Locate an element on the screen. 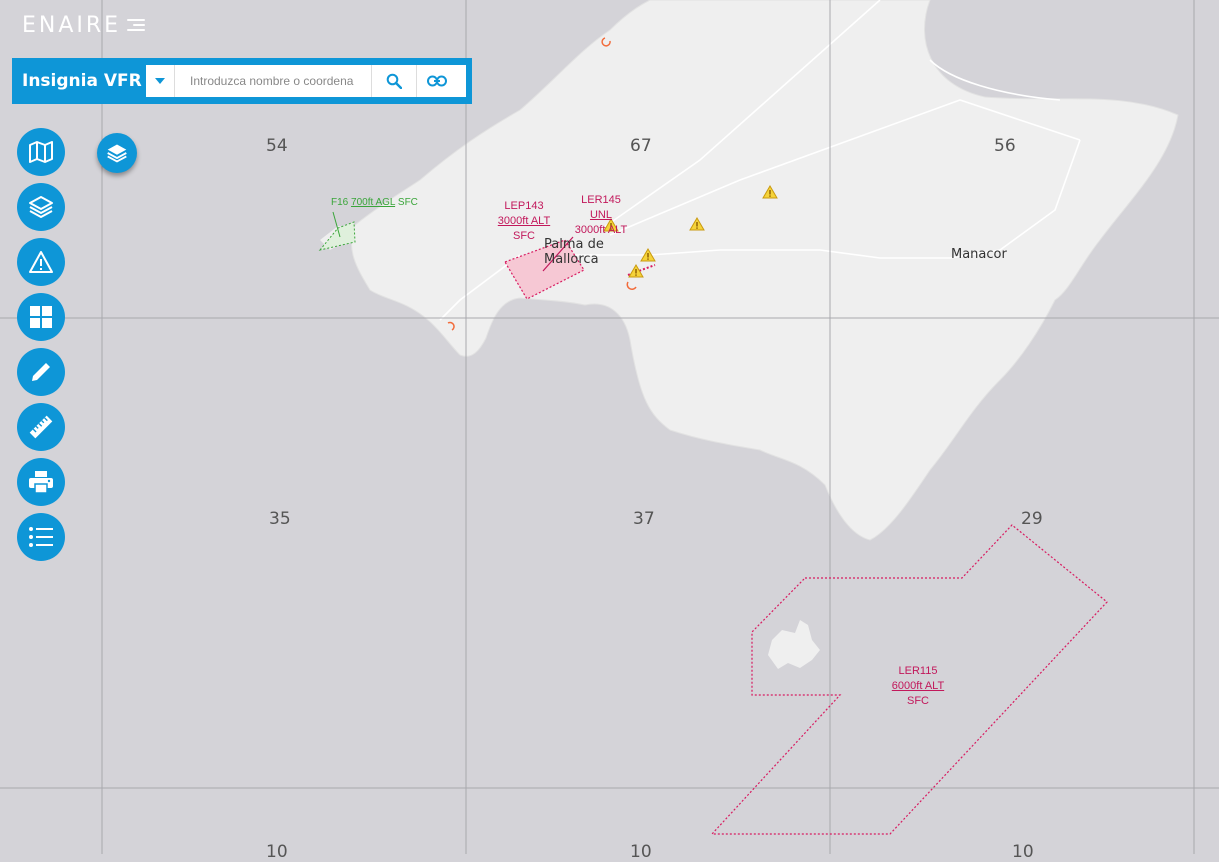 This screenshot has width=1219, height=862. search-icon is located at coordinates (394, 81).